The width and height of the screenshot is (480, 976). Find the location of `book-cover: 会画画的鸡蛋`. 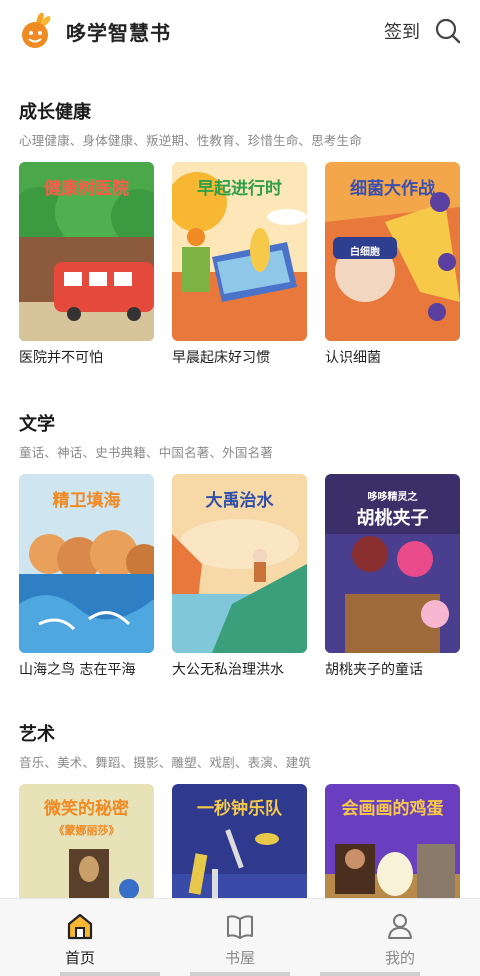

book-cover: 会画画的鸡蛋 is located at coordinates (392, 841).